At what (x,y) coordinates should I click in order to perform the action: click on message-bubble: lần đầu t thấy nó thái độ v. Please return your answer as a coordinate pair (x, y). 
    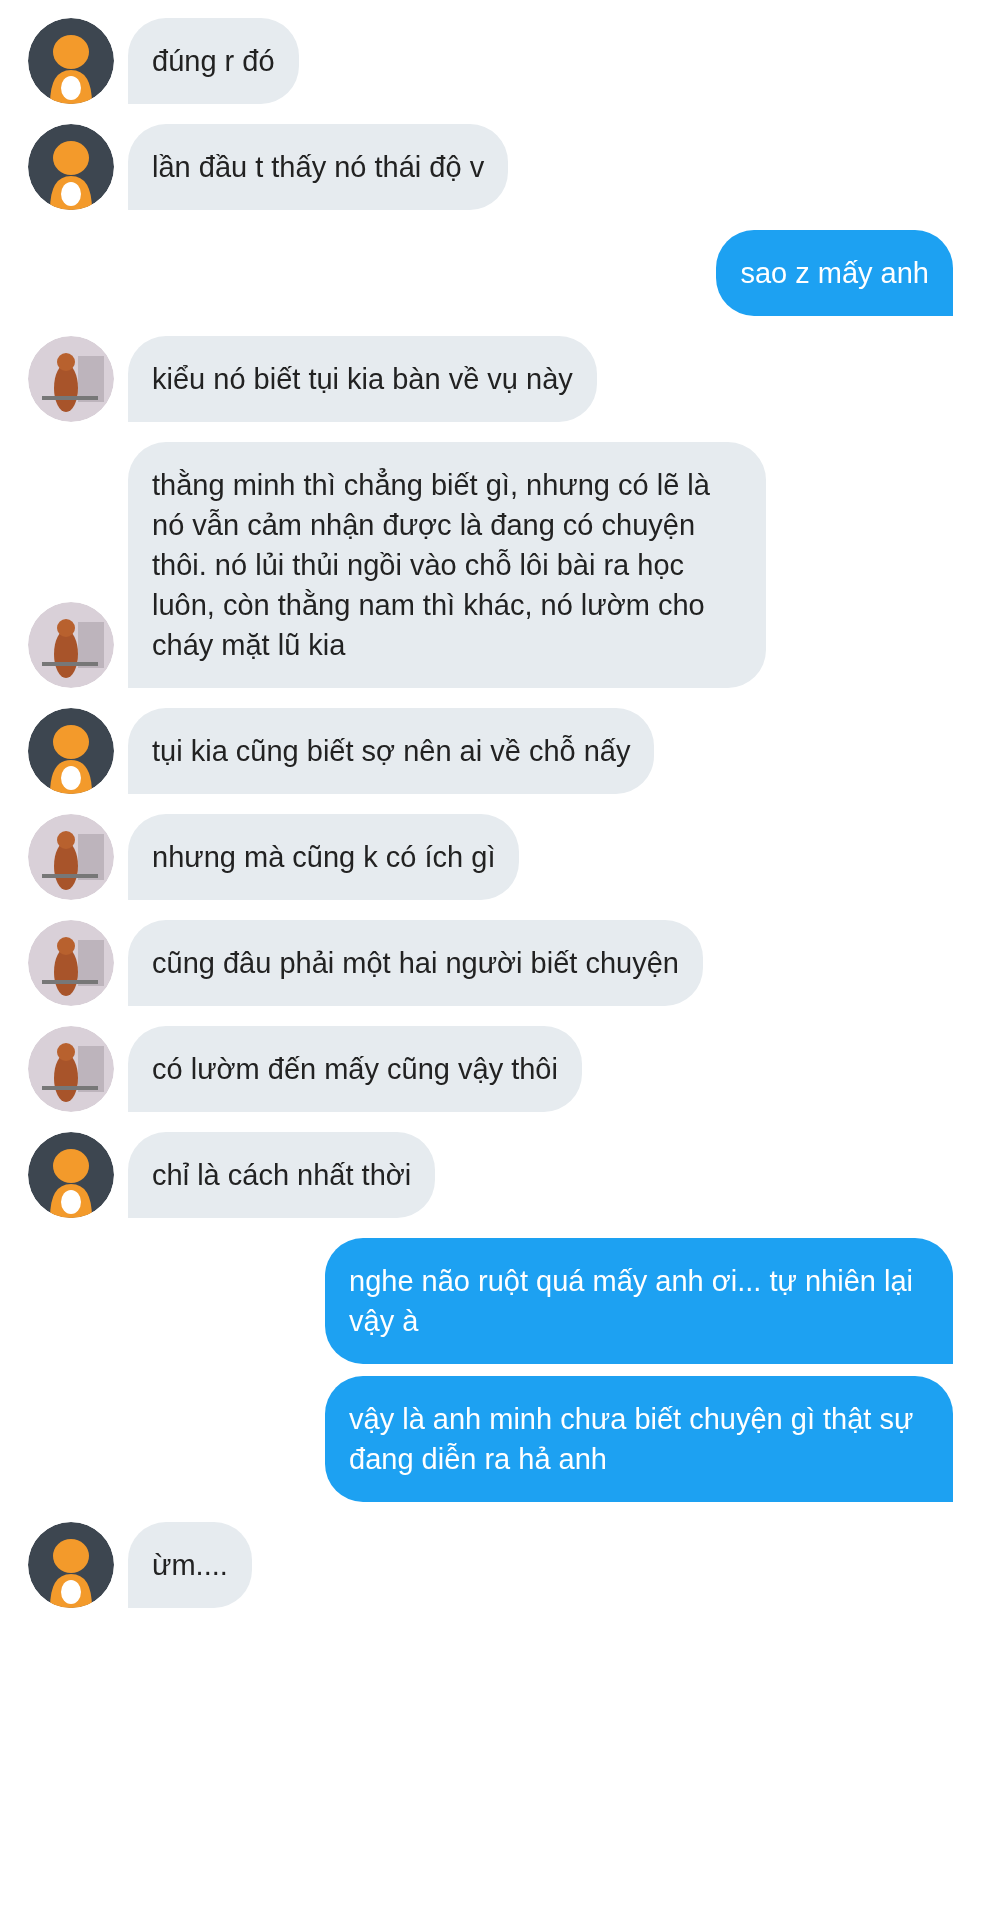
    Looking at the image, I should click on (318, 167).